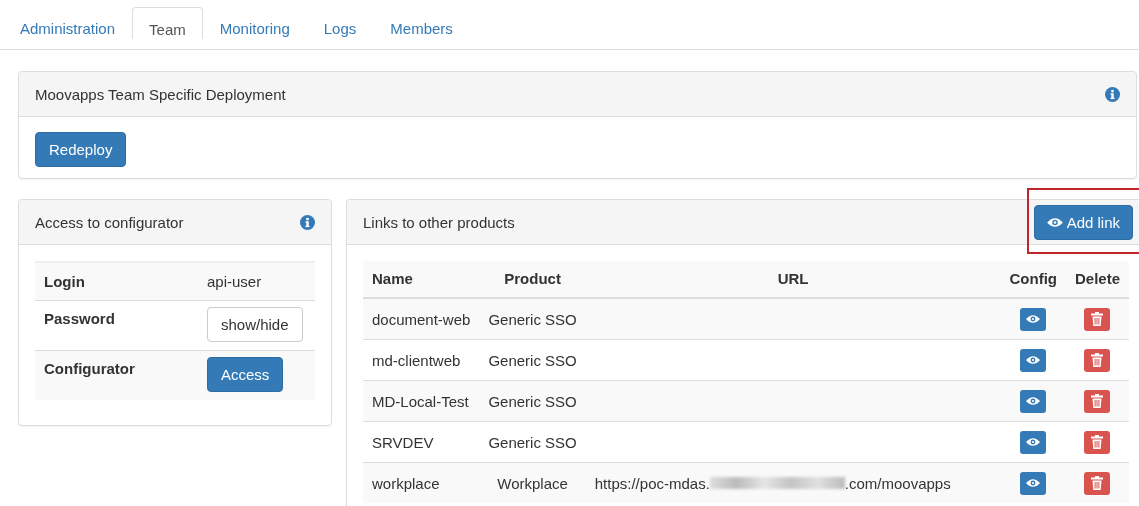 This screenshot has height=506, width=1139. I want to click on panel-title: Links to other products, so click(439, 222).